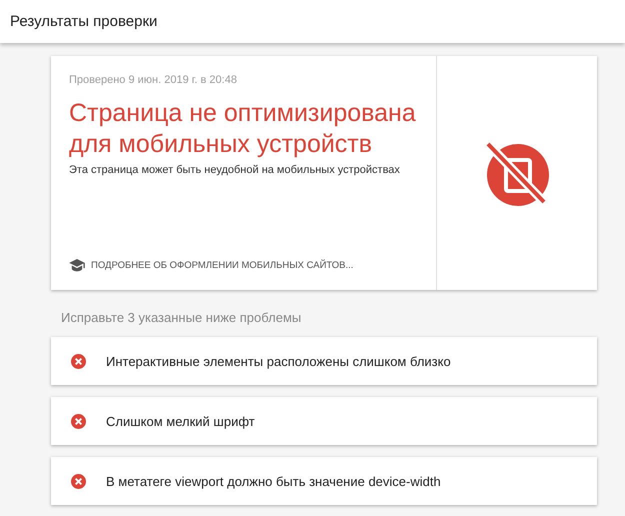 This screenshot has height=516, width=625. Describe the element at coordinates (181, 317) in the screenshot. I see `issues-heading: Исправьте 3 указанные ниже проблемы` at that location.